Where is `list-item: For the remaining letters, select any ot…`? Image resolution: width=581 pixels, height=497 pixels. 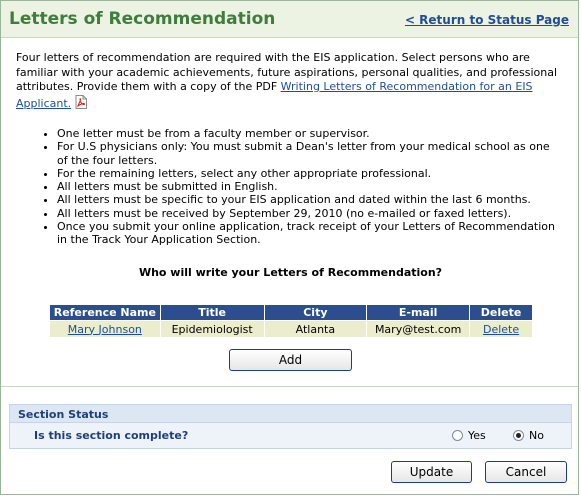 list-item: For the remaining letters, select any ot… is located at coordinates (306, 173).